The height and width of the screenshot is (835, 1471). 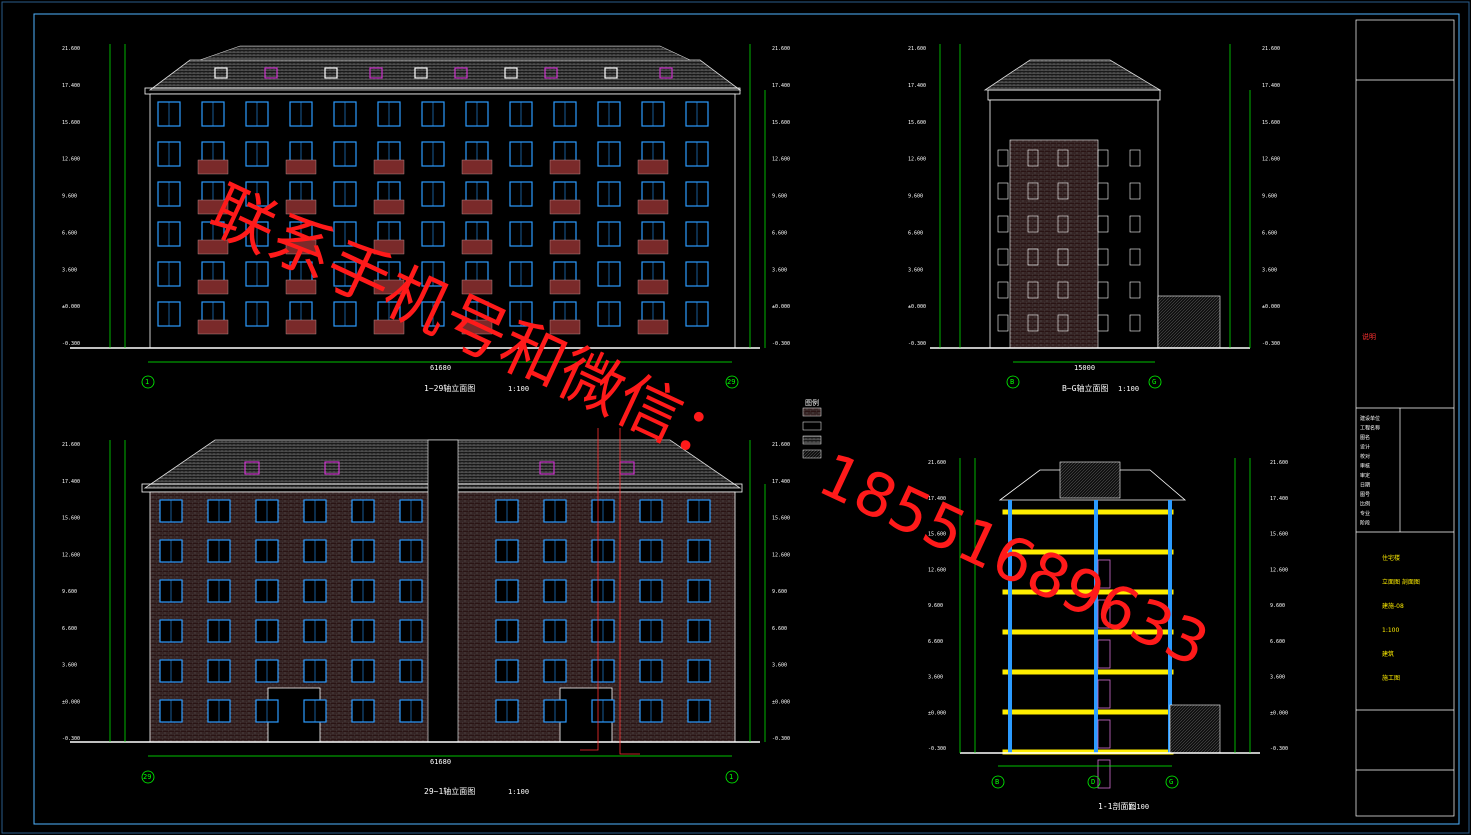 What do you see at coordinates (1370, 418) in the screenshot?
I see `title-block-label: 建设单位` at bounding box center [1370, 418].